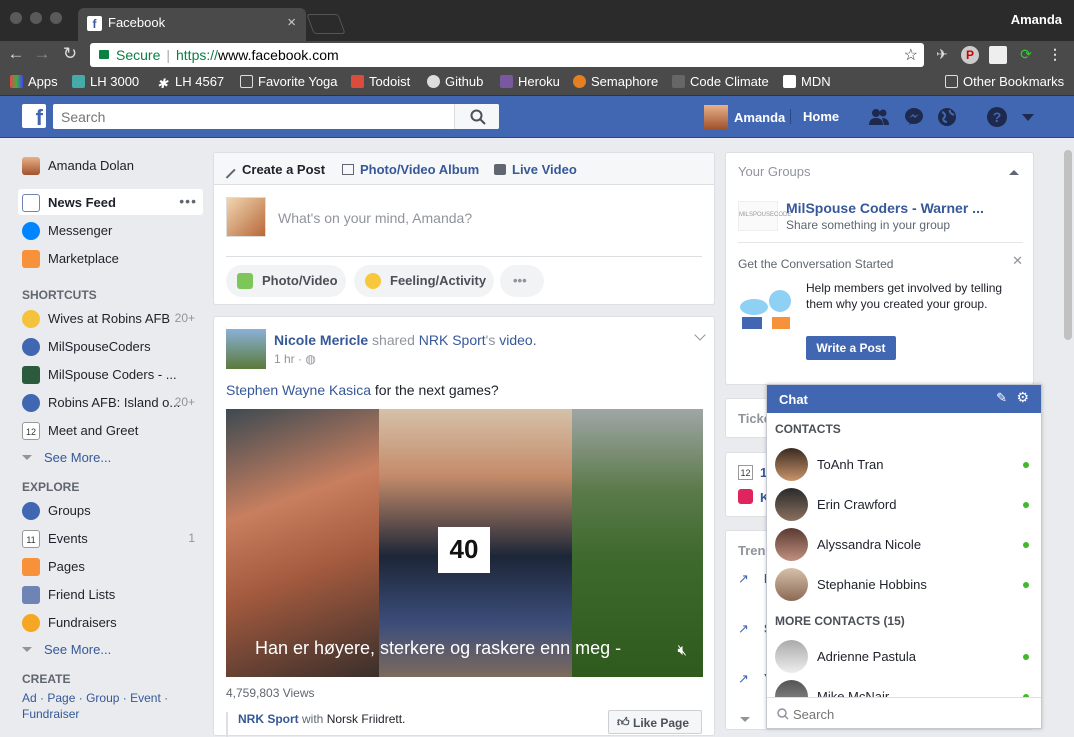 Image resolution: width=1074 pixels, height=737 pixels. What do you see at coordinates (908, 714) in the screenshot?
I see `chat-search-input` at bounding box center [908, 714].